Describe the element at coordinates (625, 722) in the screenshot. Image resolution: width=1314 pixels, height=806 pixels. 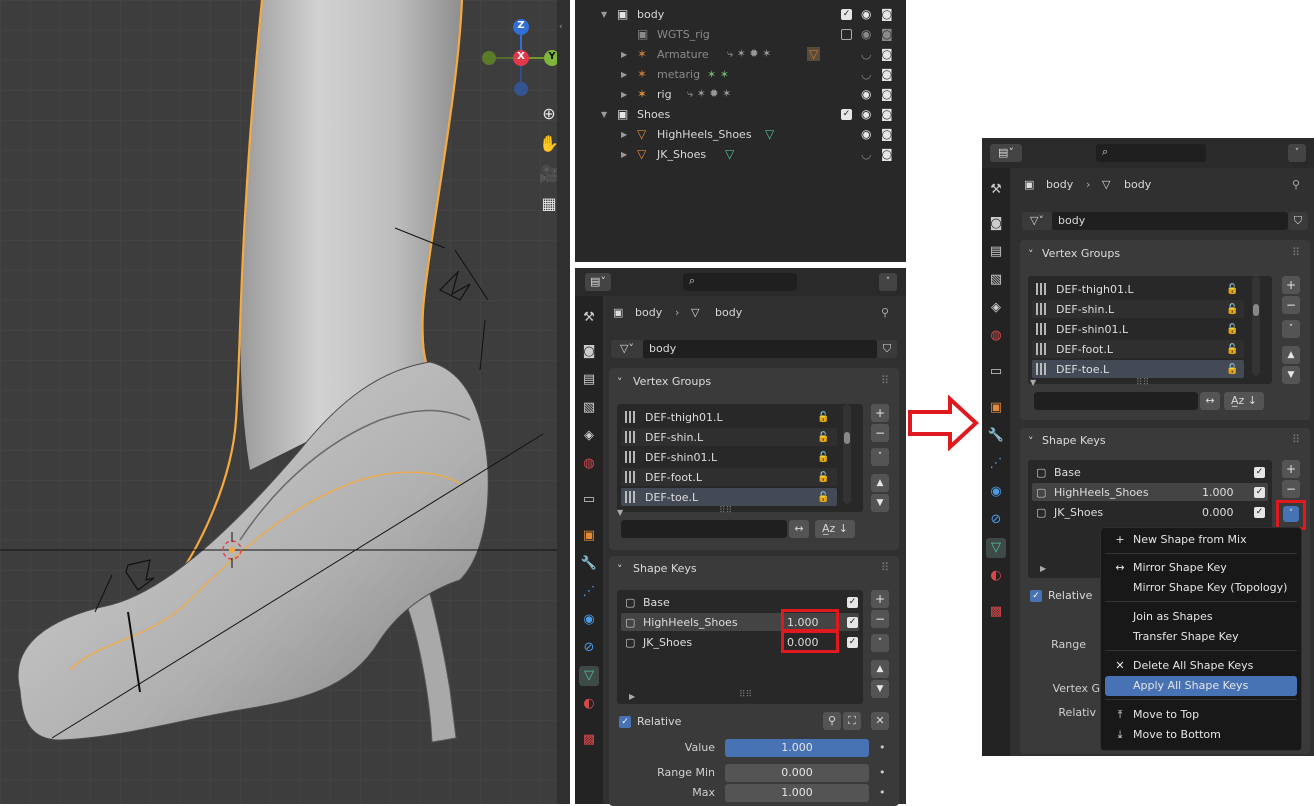
I see `relative-checkbox: ✓` at that location.